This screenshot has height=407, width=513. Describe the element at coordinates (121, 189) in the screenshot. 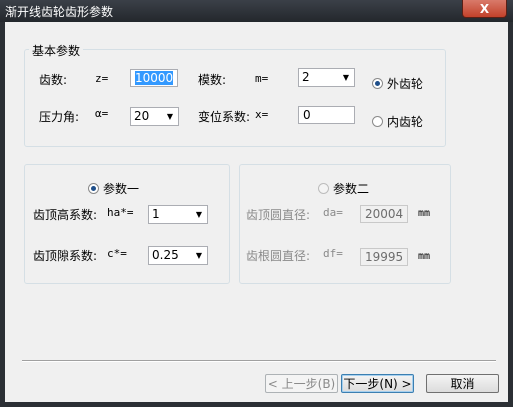

I see `param1-radio-label: 参数一` at that location.